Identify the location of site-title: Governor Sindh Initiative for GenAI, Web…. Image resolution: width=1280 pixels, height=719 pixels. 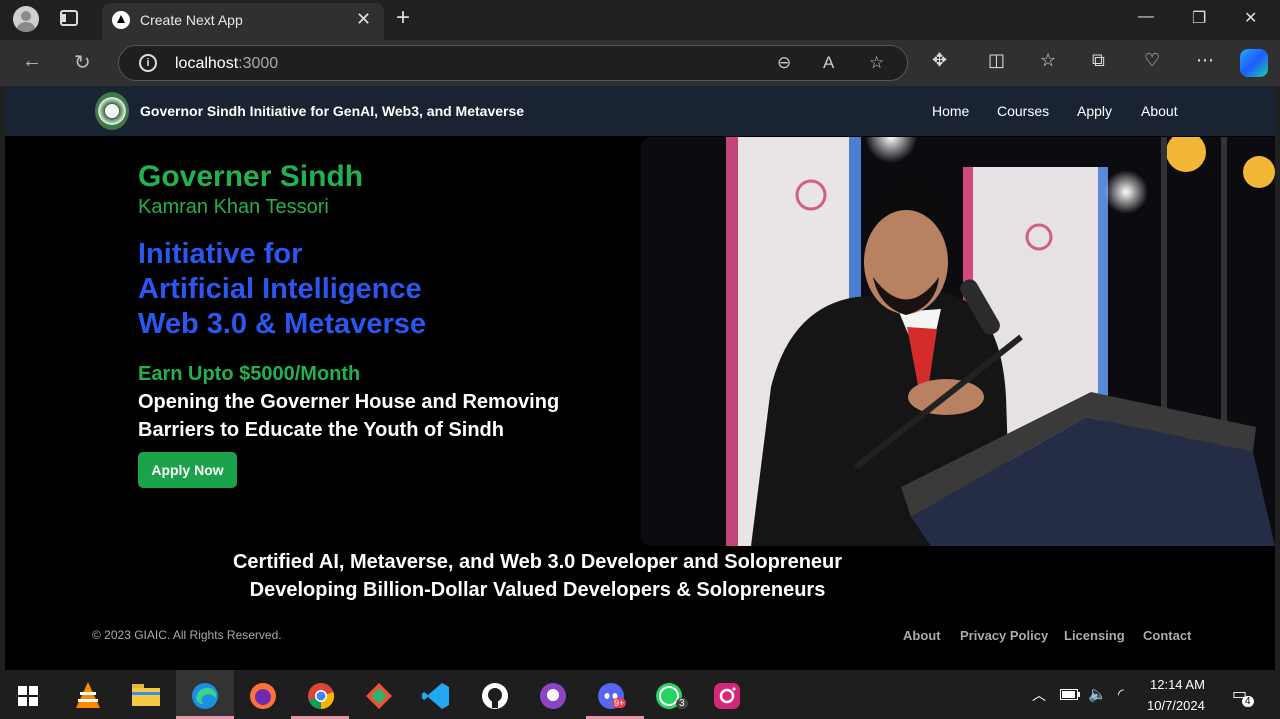
(332, 111).